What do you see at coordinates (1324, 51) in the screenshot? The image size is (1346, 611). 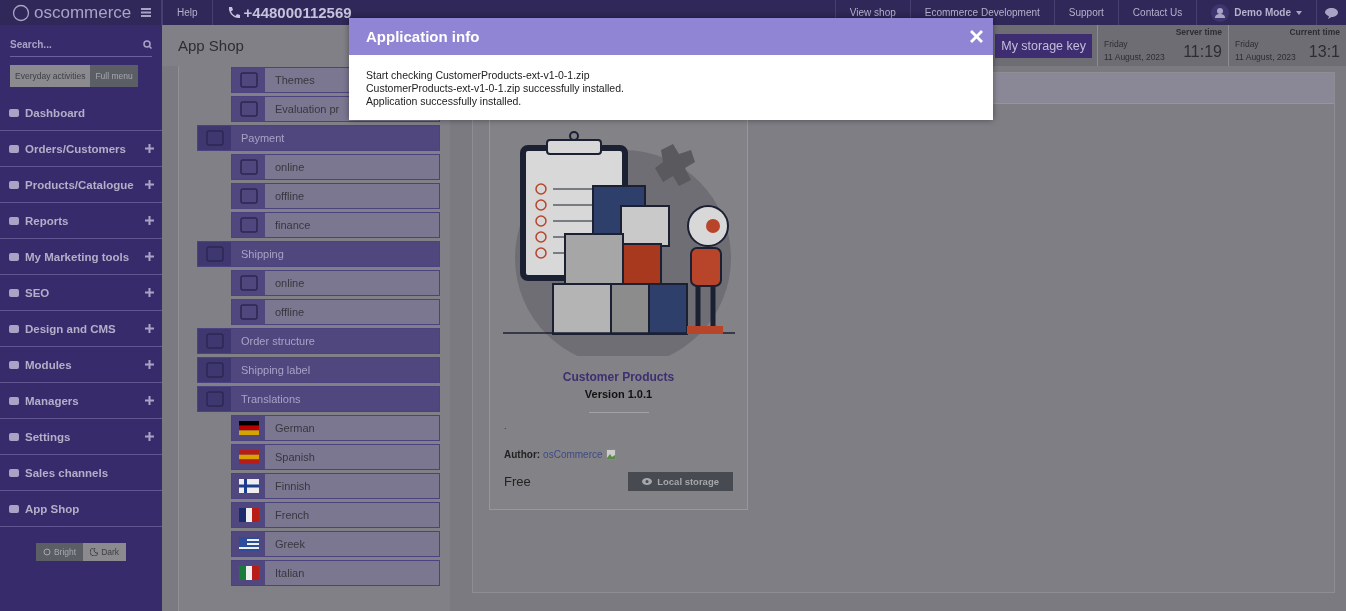 I see `clock-time: 13:1` at bounding box center [1324, 51].